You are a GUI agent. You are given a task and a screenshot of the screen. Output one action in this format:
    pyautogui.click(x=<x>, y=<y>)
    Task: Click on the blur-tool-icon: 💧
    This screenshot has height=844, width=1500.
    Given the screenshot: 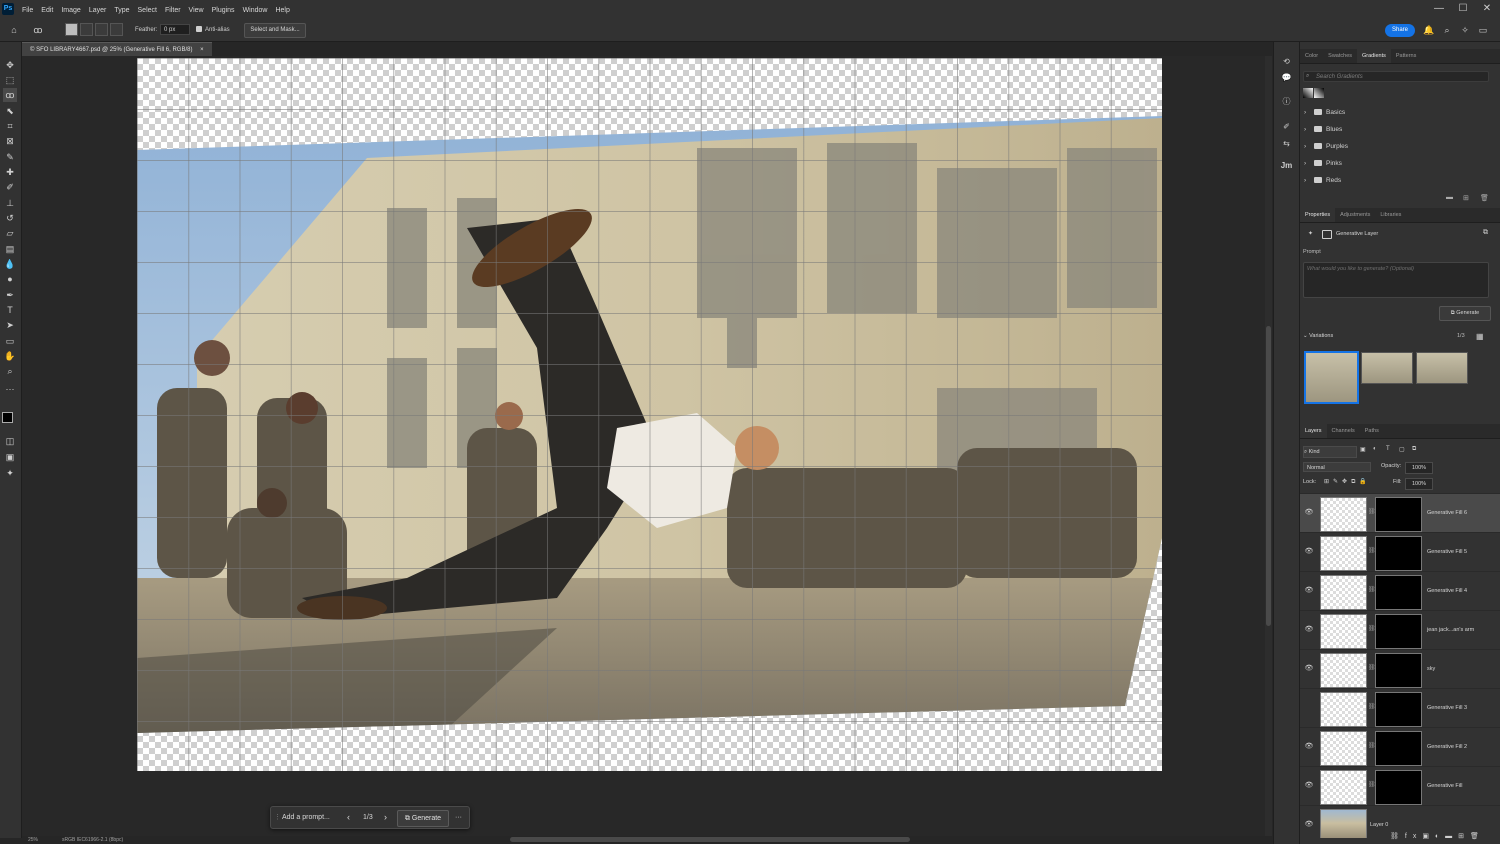 What is the action you would take?
    pyautogui.click(x=10, y=264)
    